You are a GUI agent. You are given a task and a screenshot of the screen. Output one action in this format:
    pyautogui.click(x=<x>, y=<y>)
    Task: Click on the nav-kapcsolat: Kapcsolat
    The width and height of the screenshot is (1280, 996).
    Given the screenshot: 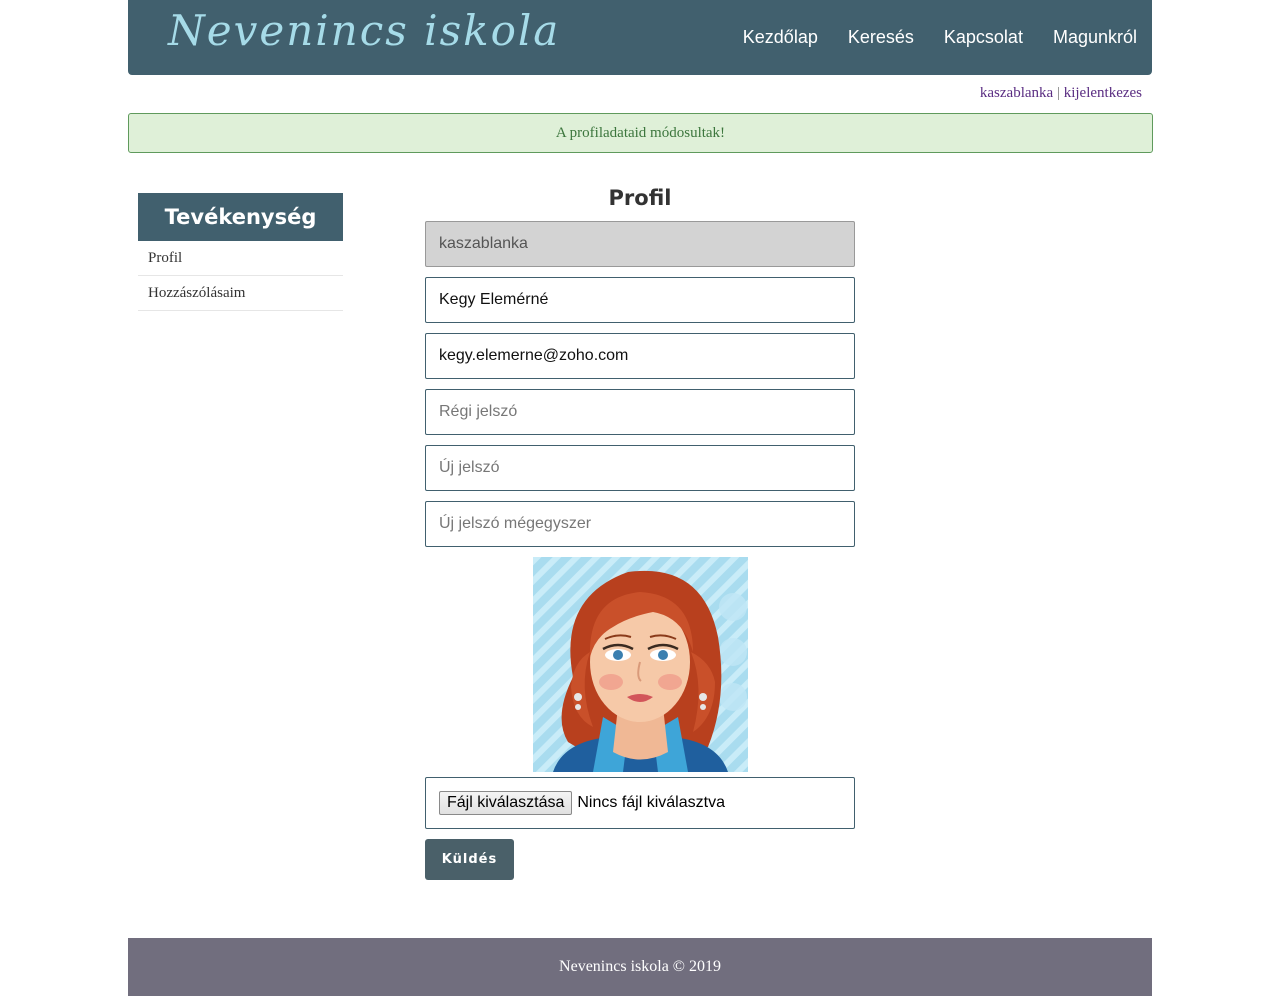 What is the action you would take?
    pyautogui.click(x=983, y=37)
    